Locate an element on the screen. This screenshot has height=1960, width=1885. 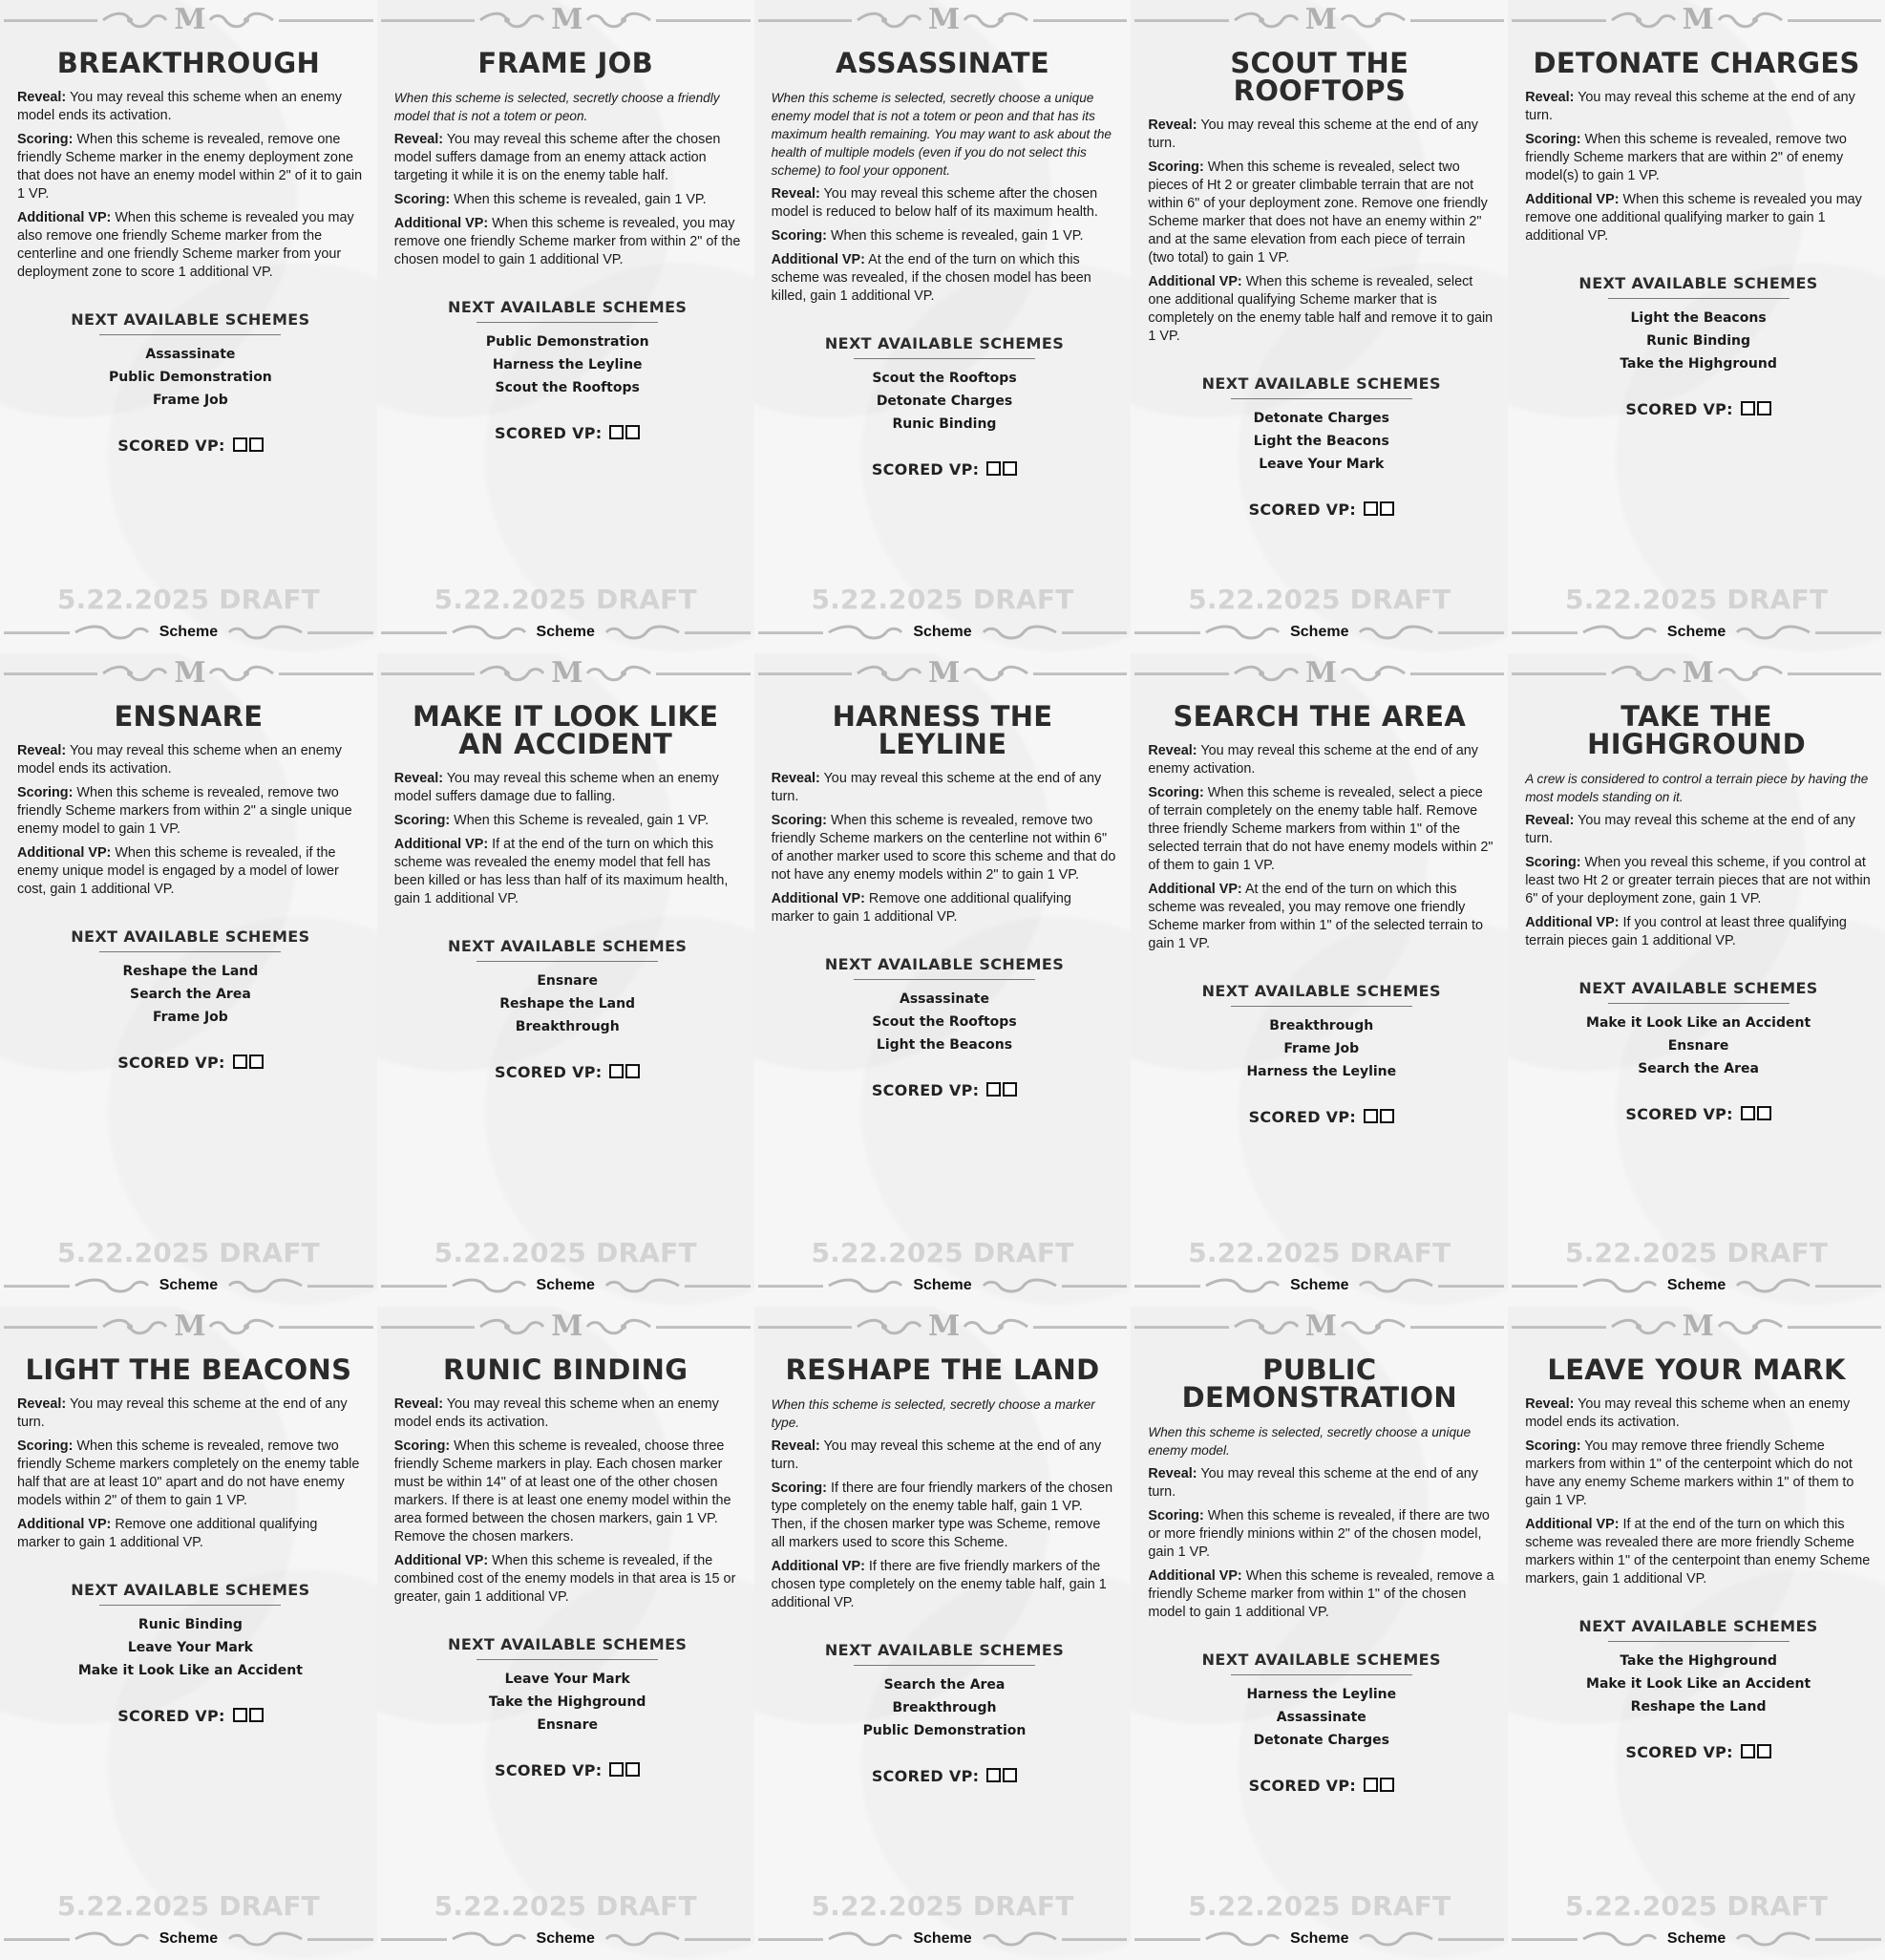
scheme-title: LEAVE YOUR MARK is located at coordinates (1697, 1369).